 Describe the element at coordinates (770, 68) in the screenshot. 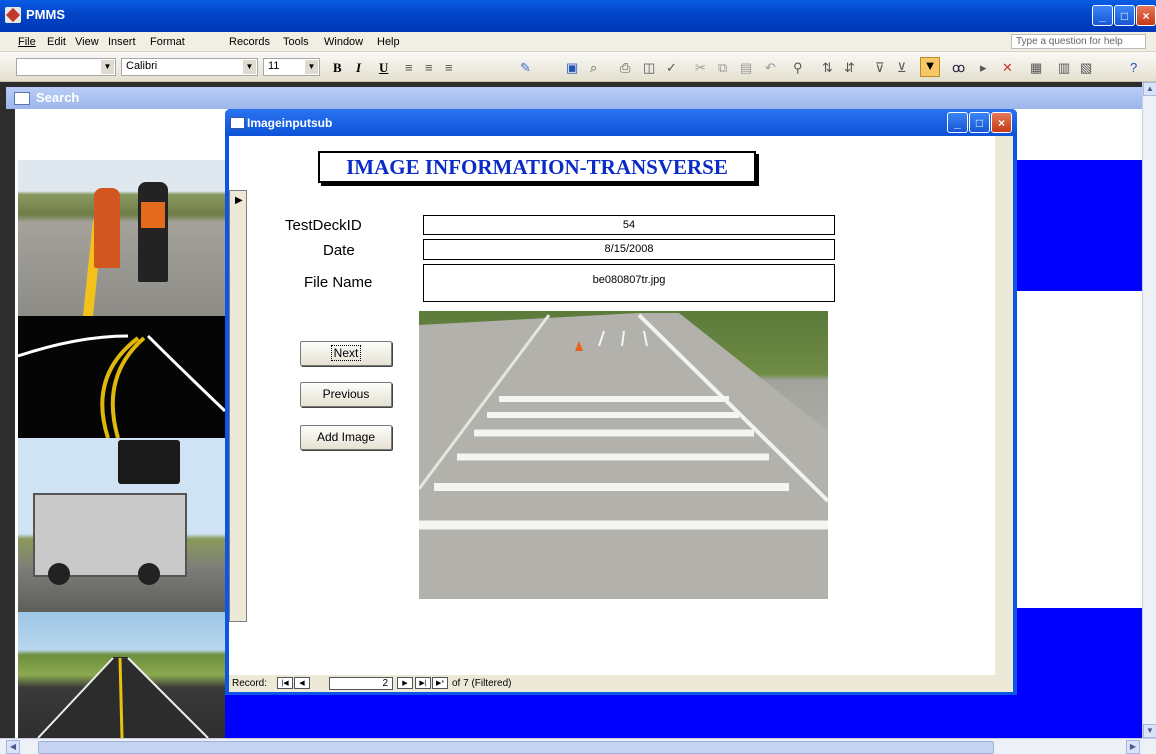

I see `undo-icon: ↶` at that location.